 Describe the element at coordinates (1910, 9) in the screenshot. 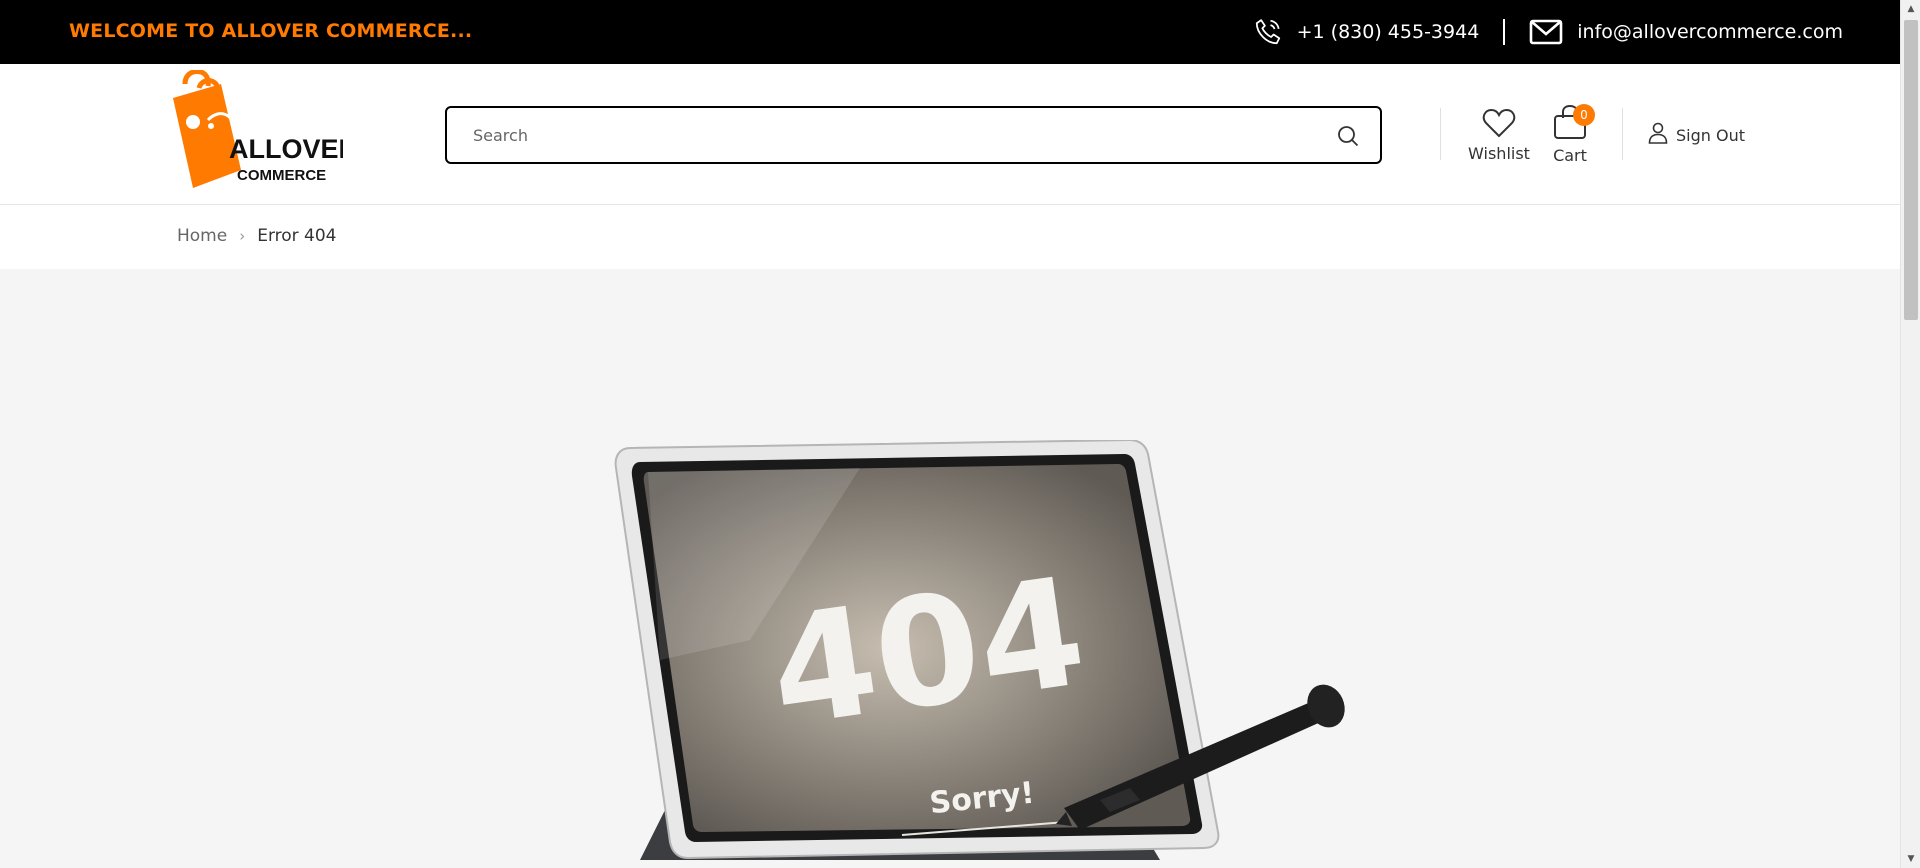

I see `scroll-up-arrow-icon: ▲` at that location.